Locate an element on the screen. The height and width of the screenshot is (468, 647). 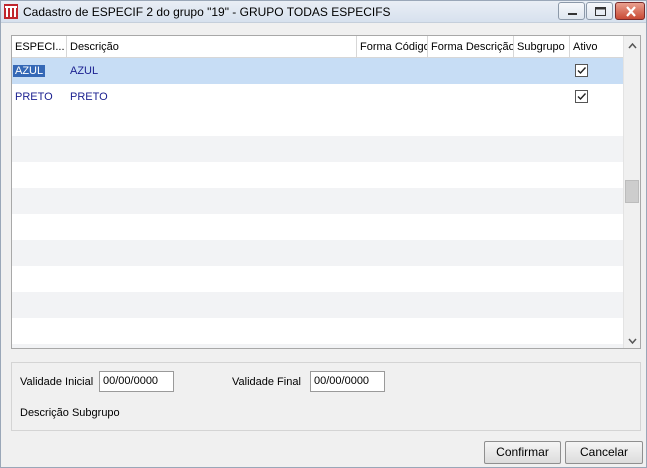
cell-especif-text: AZUL is located at coordinates (29, 71).